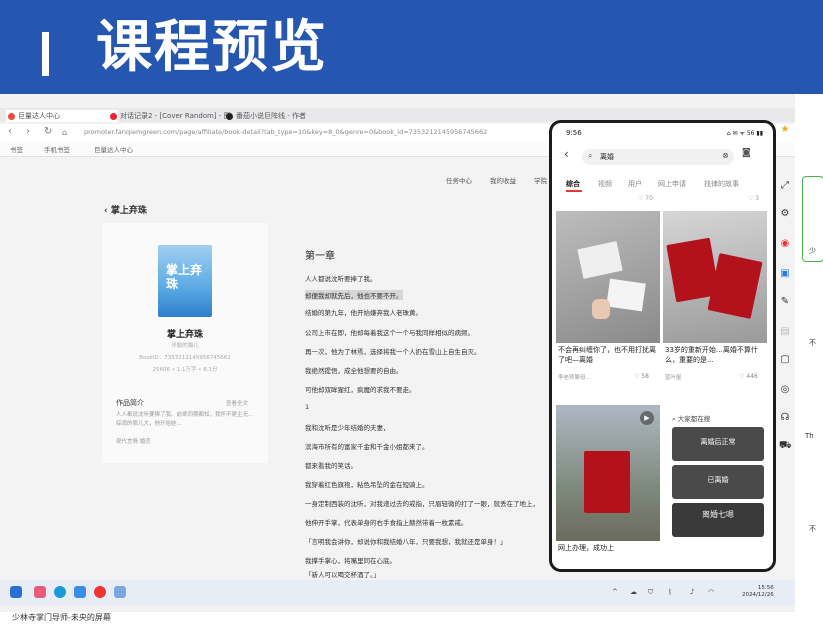  I want to click on tab-all: 综合, so click(573, 184).